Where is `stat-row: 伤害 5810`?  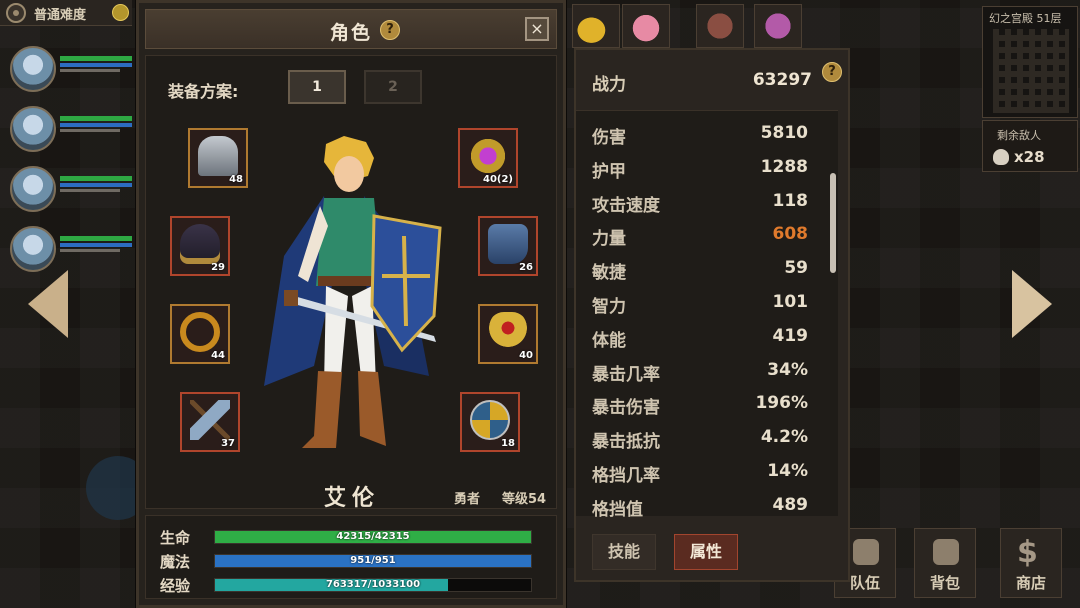
stat-row: 伤害 5810 is located at coordinates (700, 135).